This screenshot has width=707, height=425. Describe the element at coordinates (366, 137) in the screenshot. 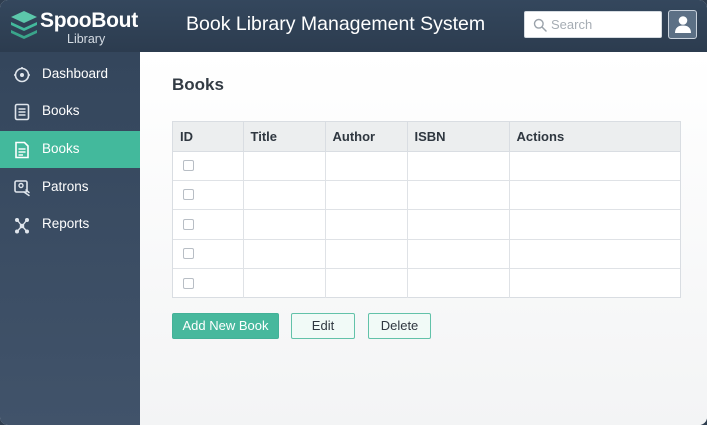

I see `column-header-author: Author` at that location.